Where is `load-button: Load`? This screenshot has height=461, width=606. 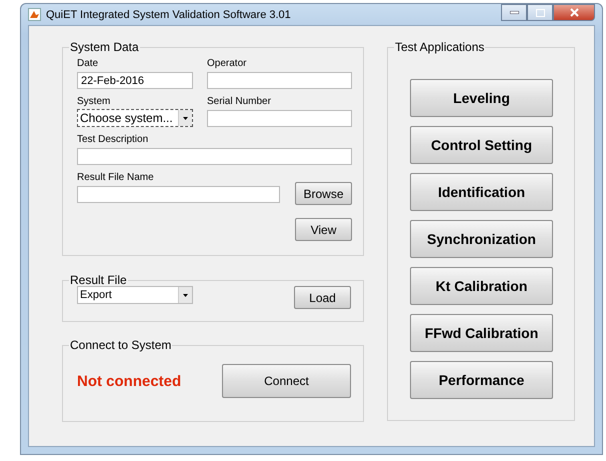 load-button: Load is located at coordinates (322, 297).